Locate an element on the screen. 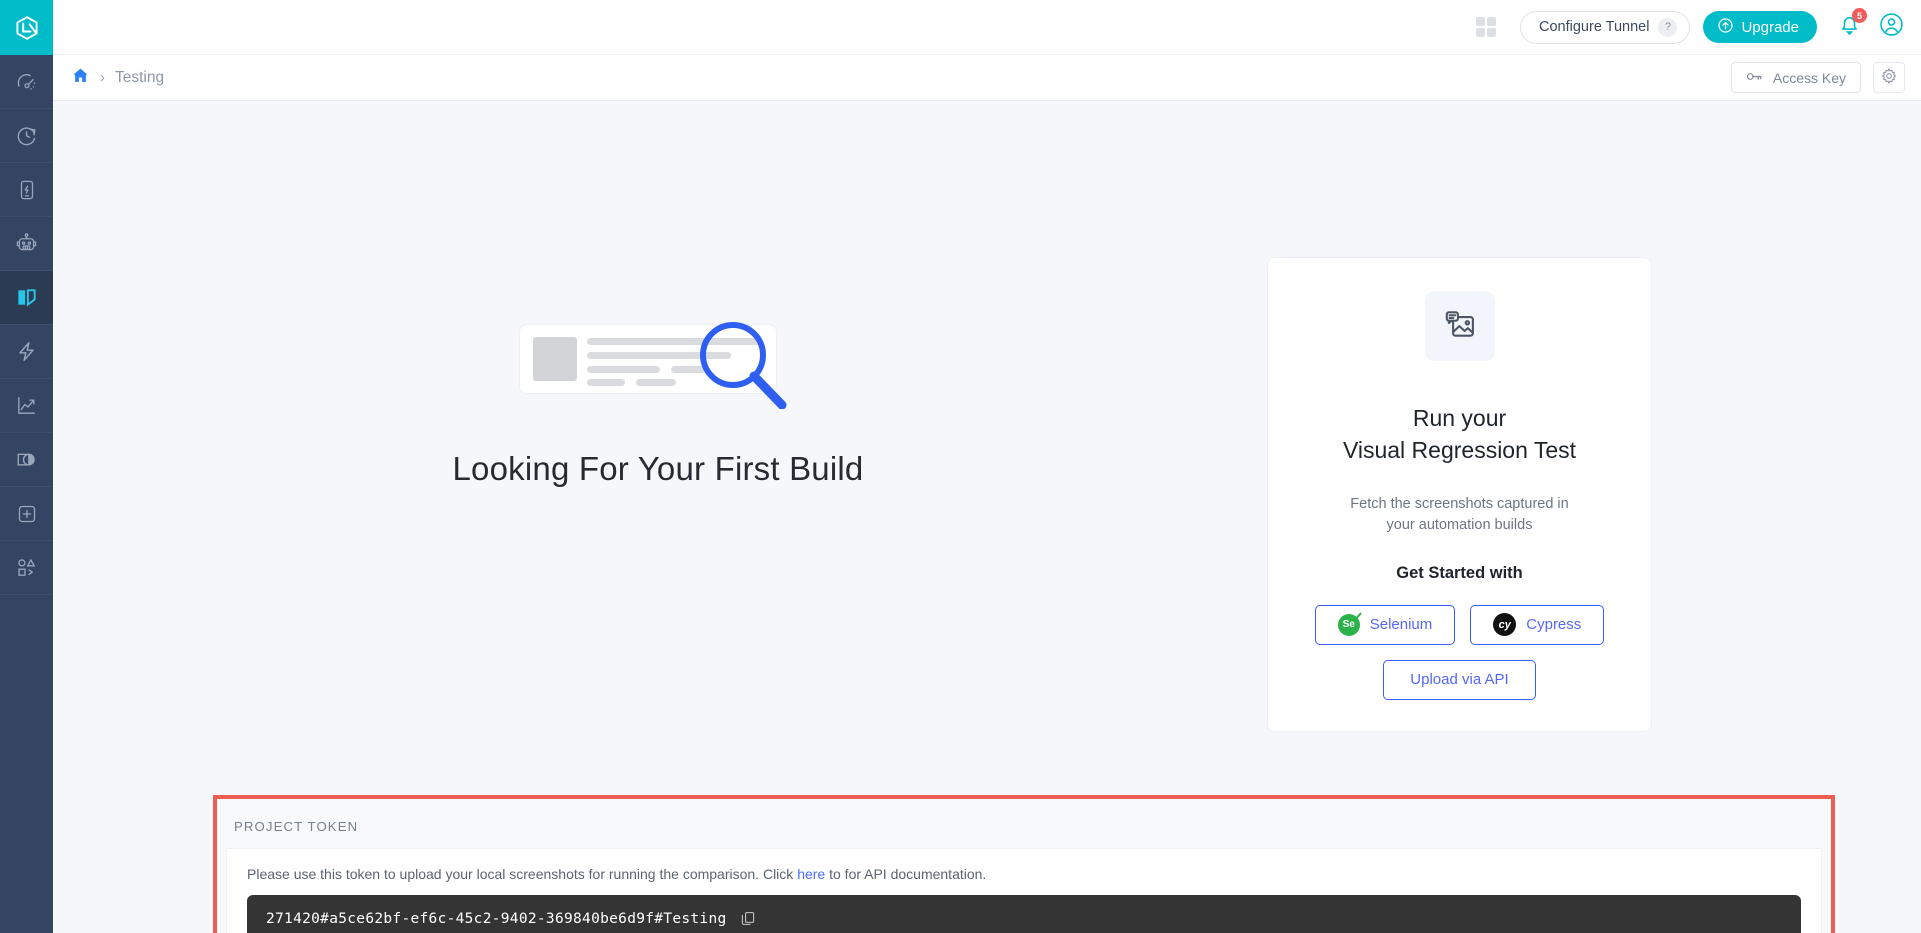  sidebar-item-visual-regression is located at coordinates (26, 298).